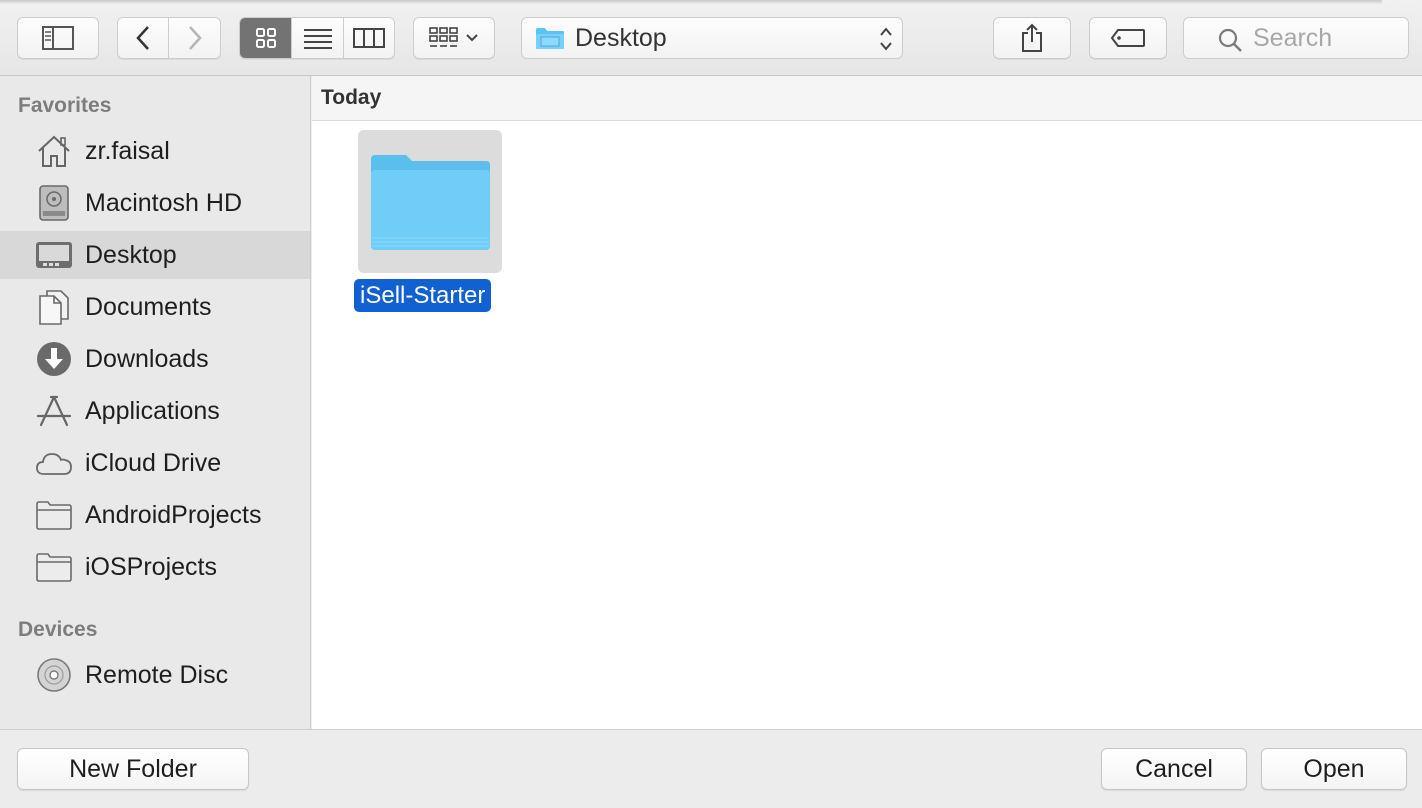 This screenshot has width=1422, height=808. I want to click on file-item-folder: iSell-Starter, so click(429, 222).